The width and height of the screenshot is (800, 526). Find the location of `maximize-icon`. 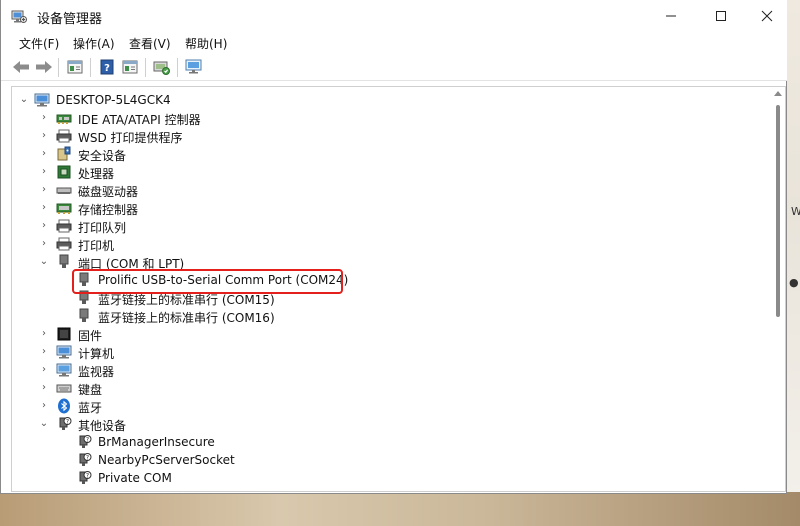

maximize-icon is located at coordinates (721, 16).